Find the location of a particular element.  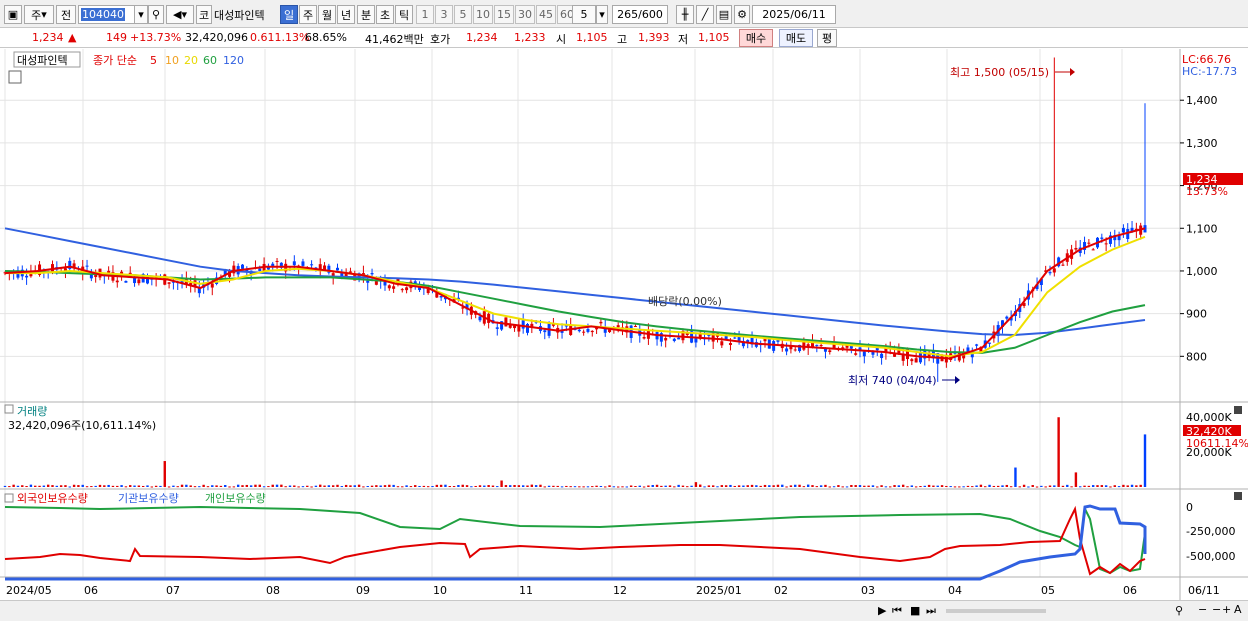

minute-10: 10 is located at coordinates (483, 14).